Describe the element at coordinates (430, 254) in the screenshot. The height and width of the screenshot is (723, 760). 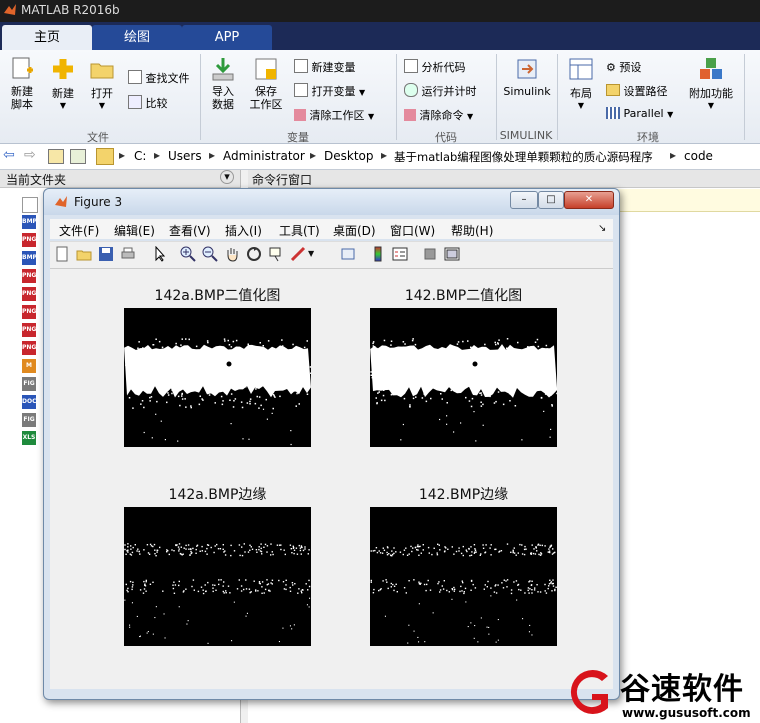
I see `hide-plot-tools-icon` at that location.